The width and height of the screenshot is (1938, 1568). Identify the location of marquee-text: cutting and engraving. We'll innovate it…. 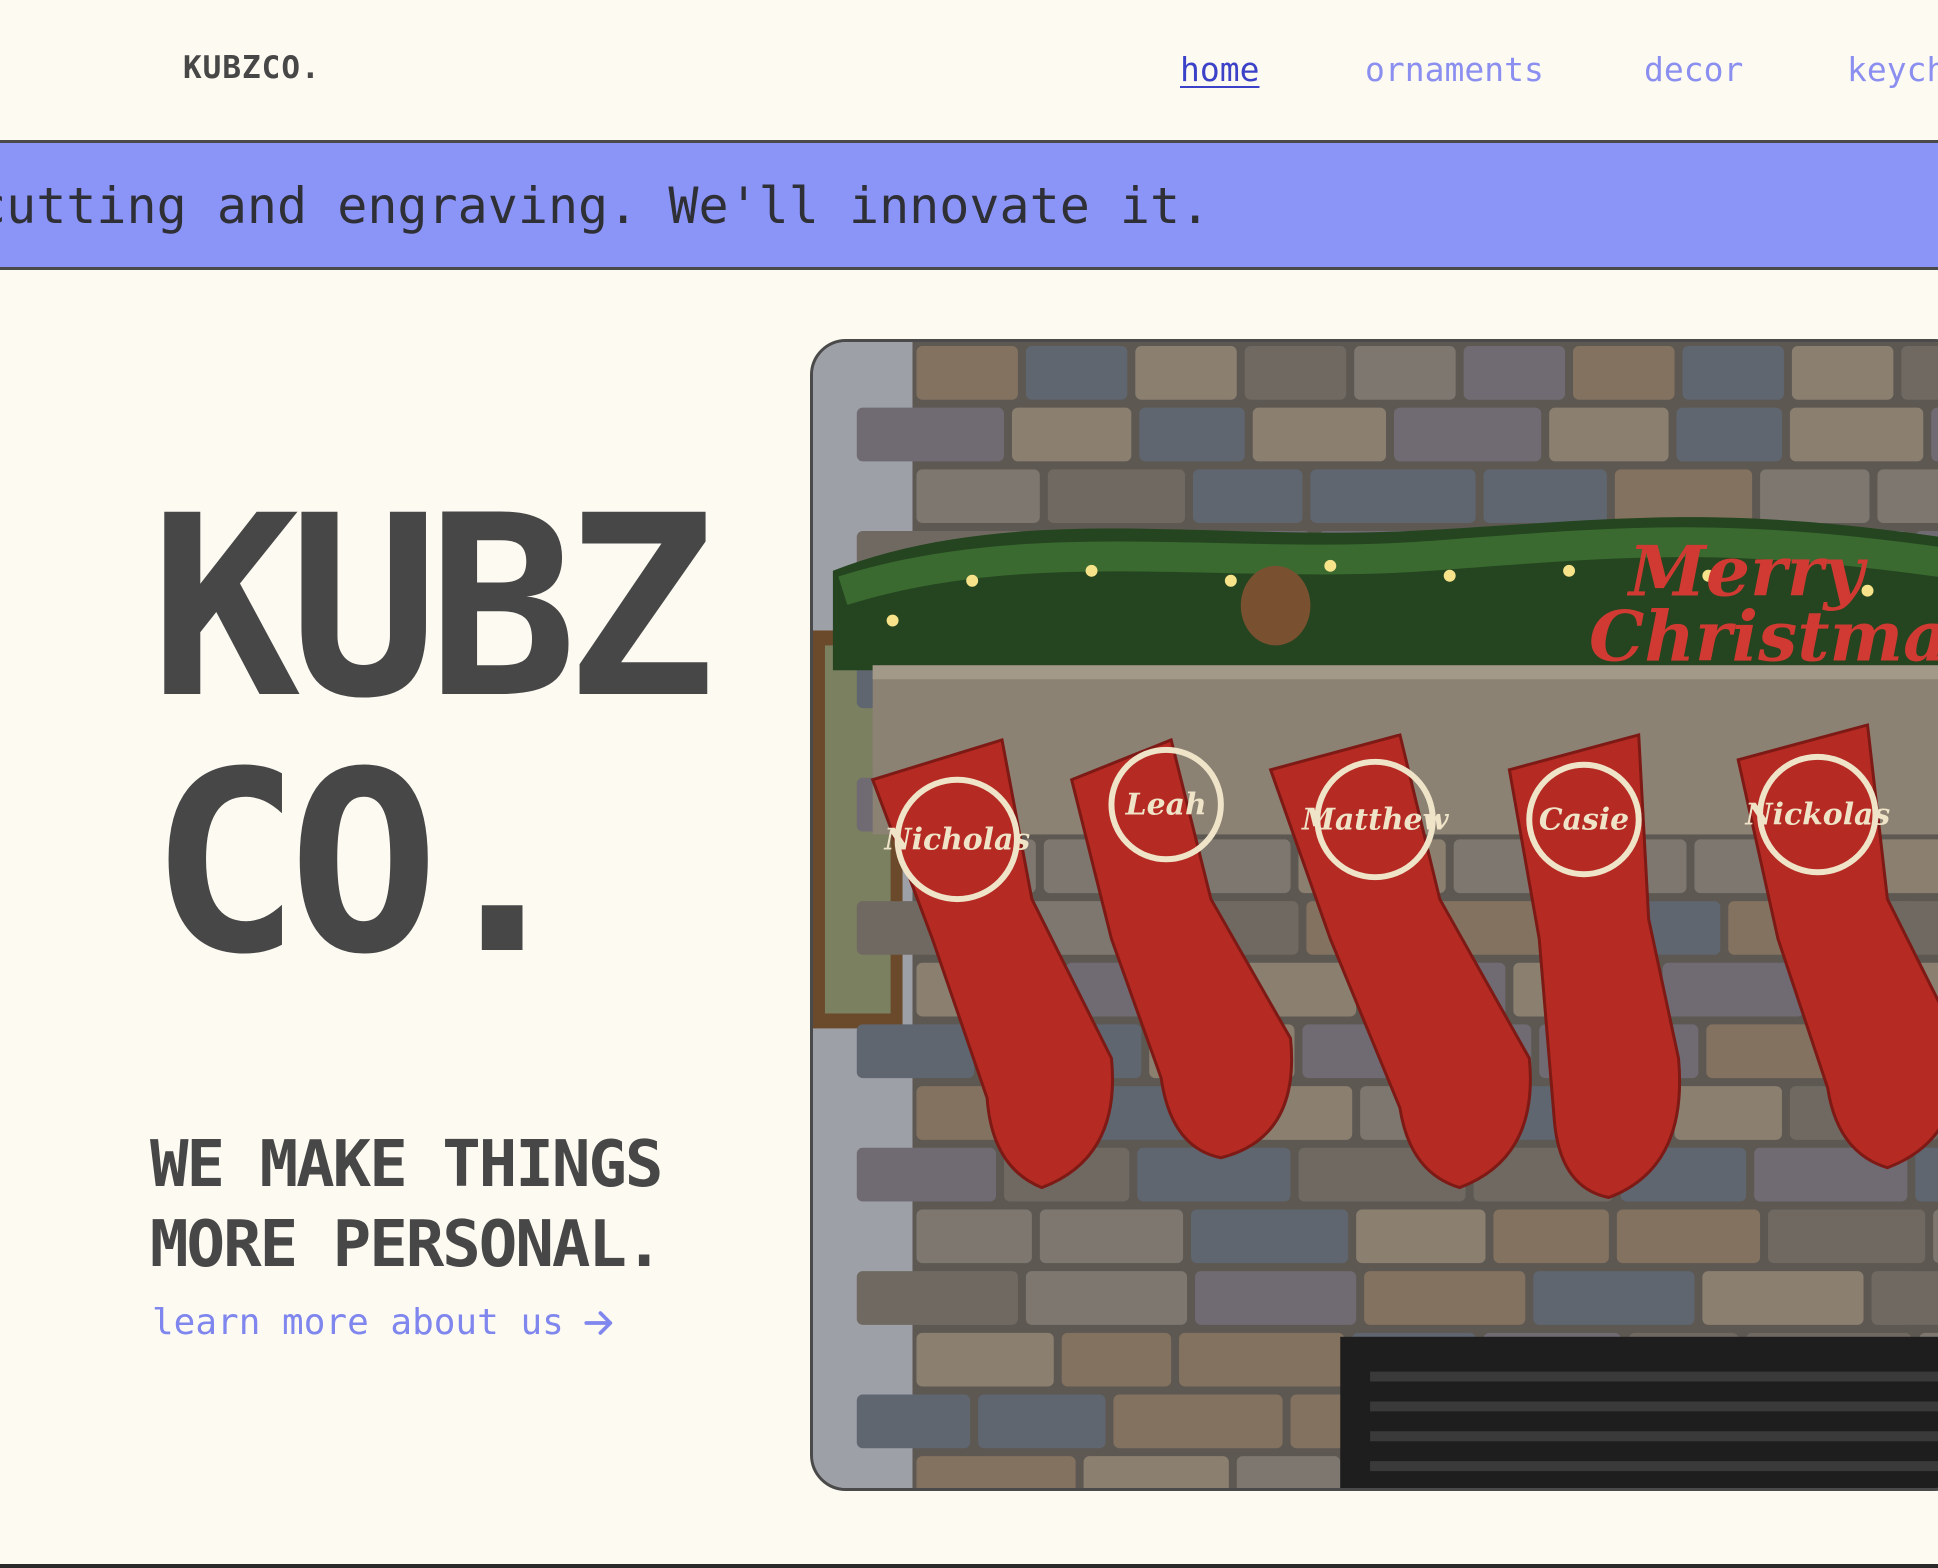
(605, 206).